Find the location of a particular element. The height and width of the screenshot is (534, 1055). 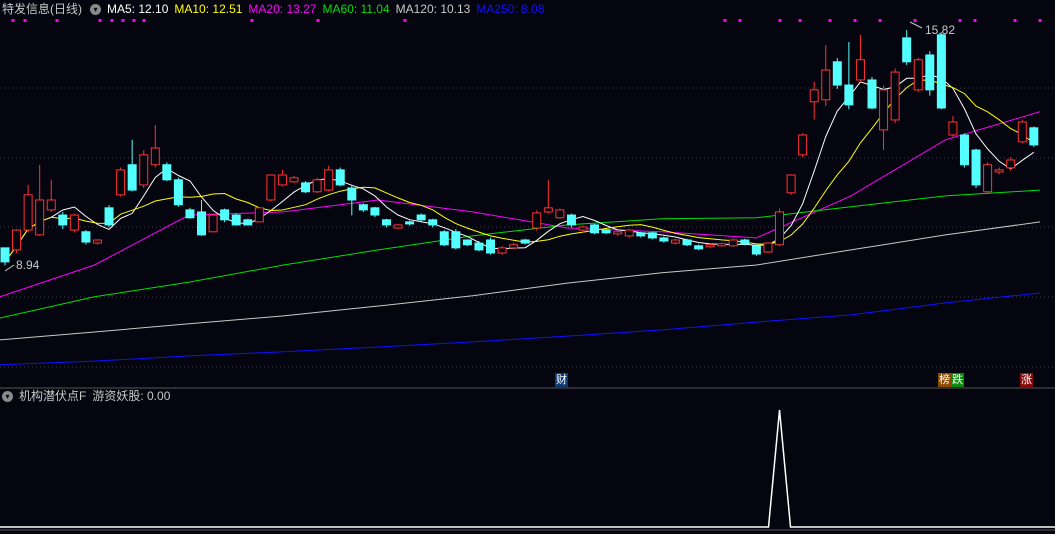

indicator-name: 机构潜伏点F is located at coordinates (52, 396).